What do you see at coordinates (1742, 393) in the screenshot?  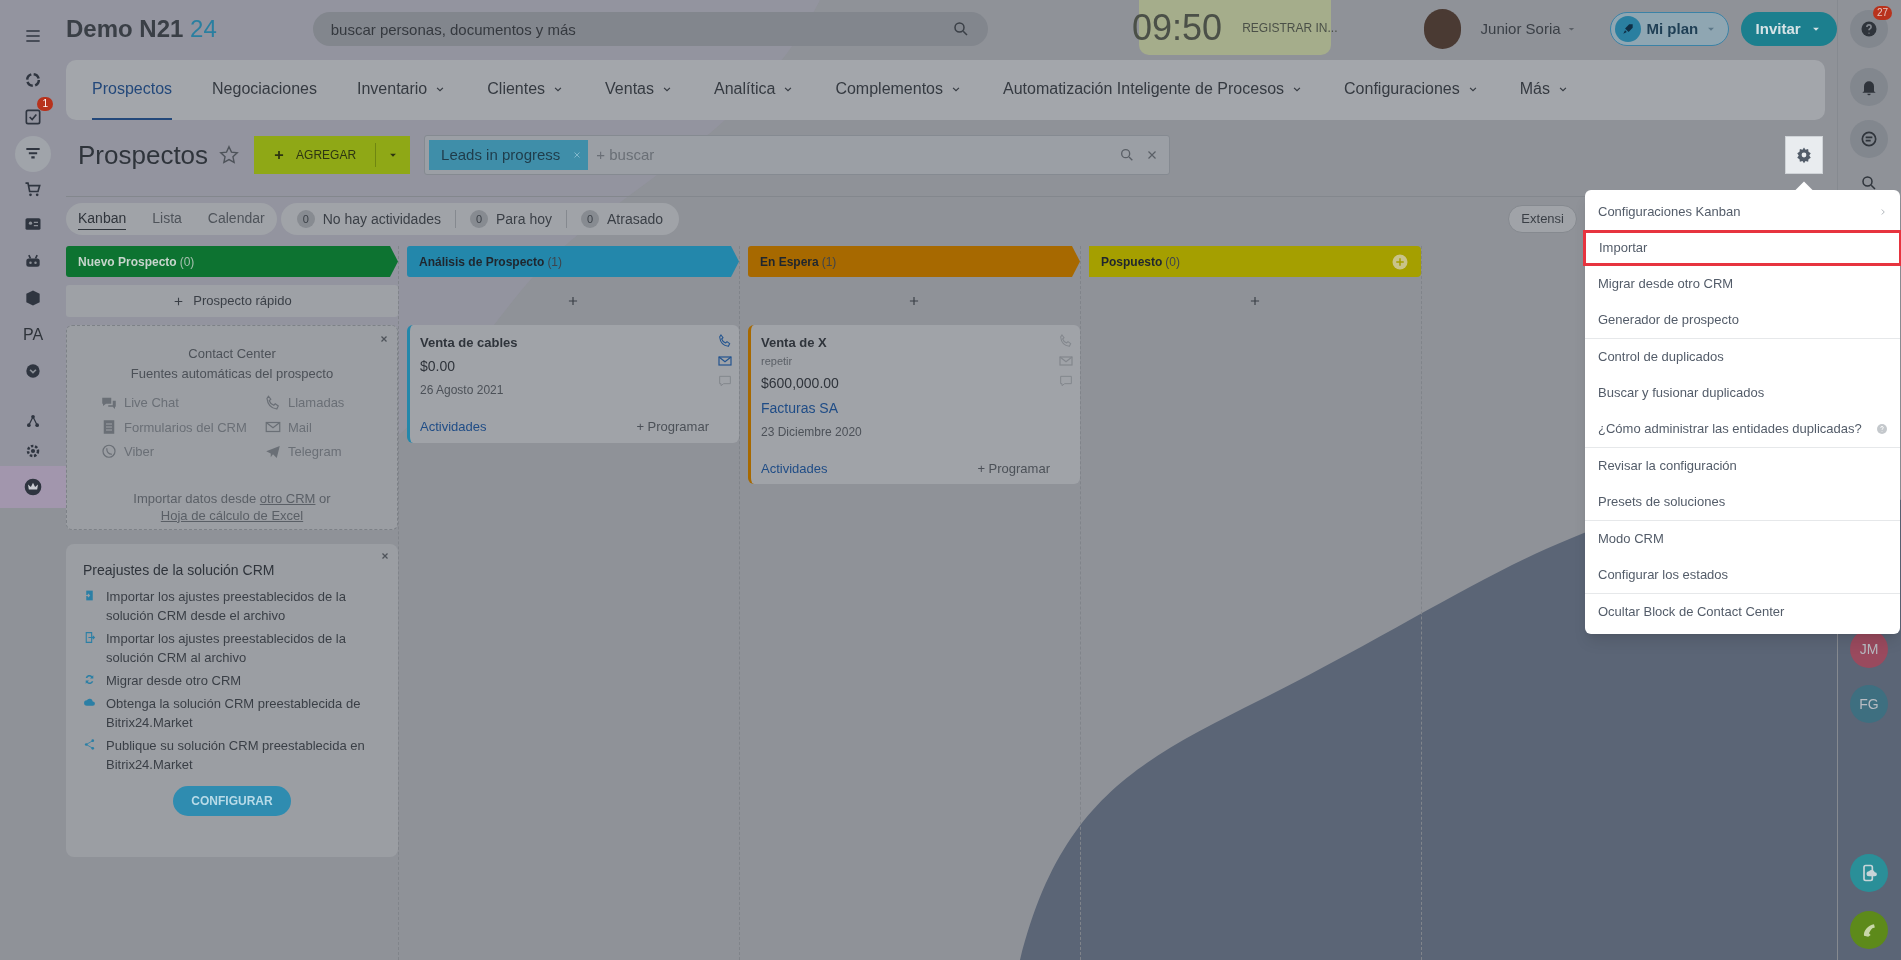 I see `menu-item: Buscar y fusionar duplicados` at bounding box center [1742, 393].